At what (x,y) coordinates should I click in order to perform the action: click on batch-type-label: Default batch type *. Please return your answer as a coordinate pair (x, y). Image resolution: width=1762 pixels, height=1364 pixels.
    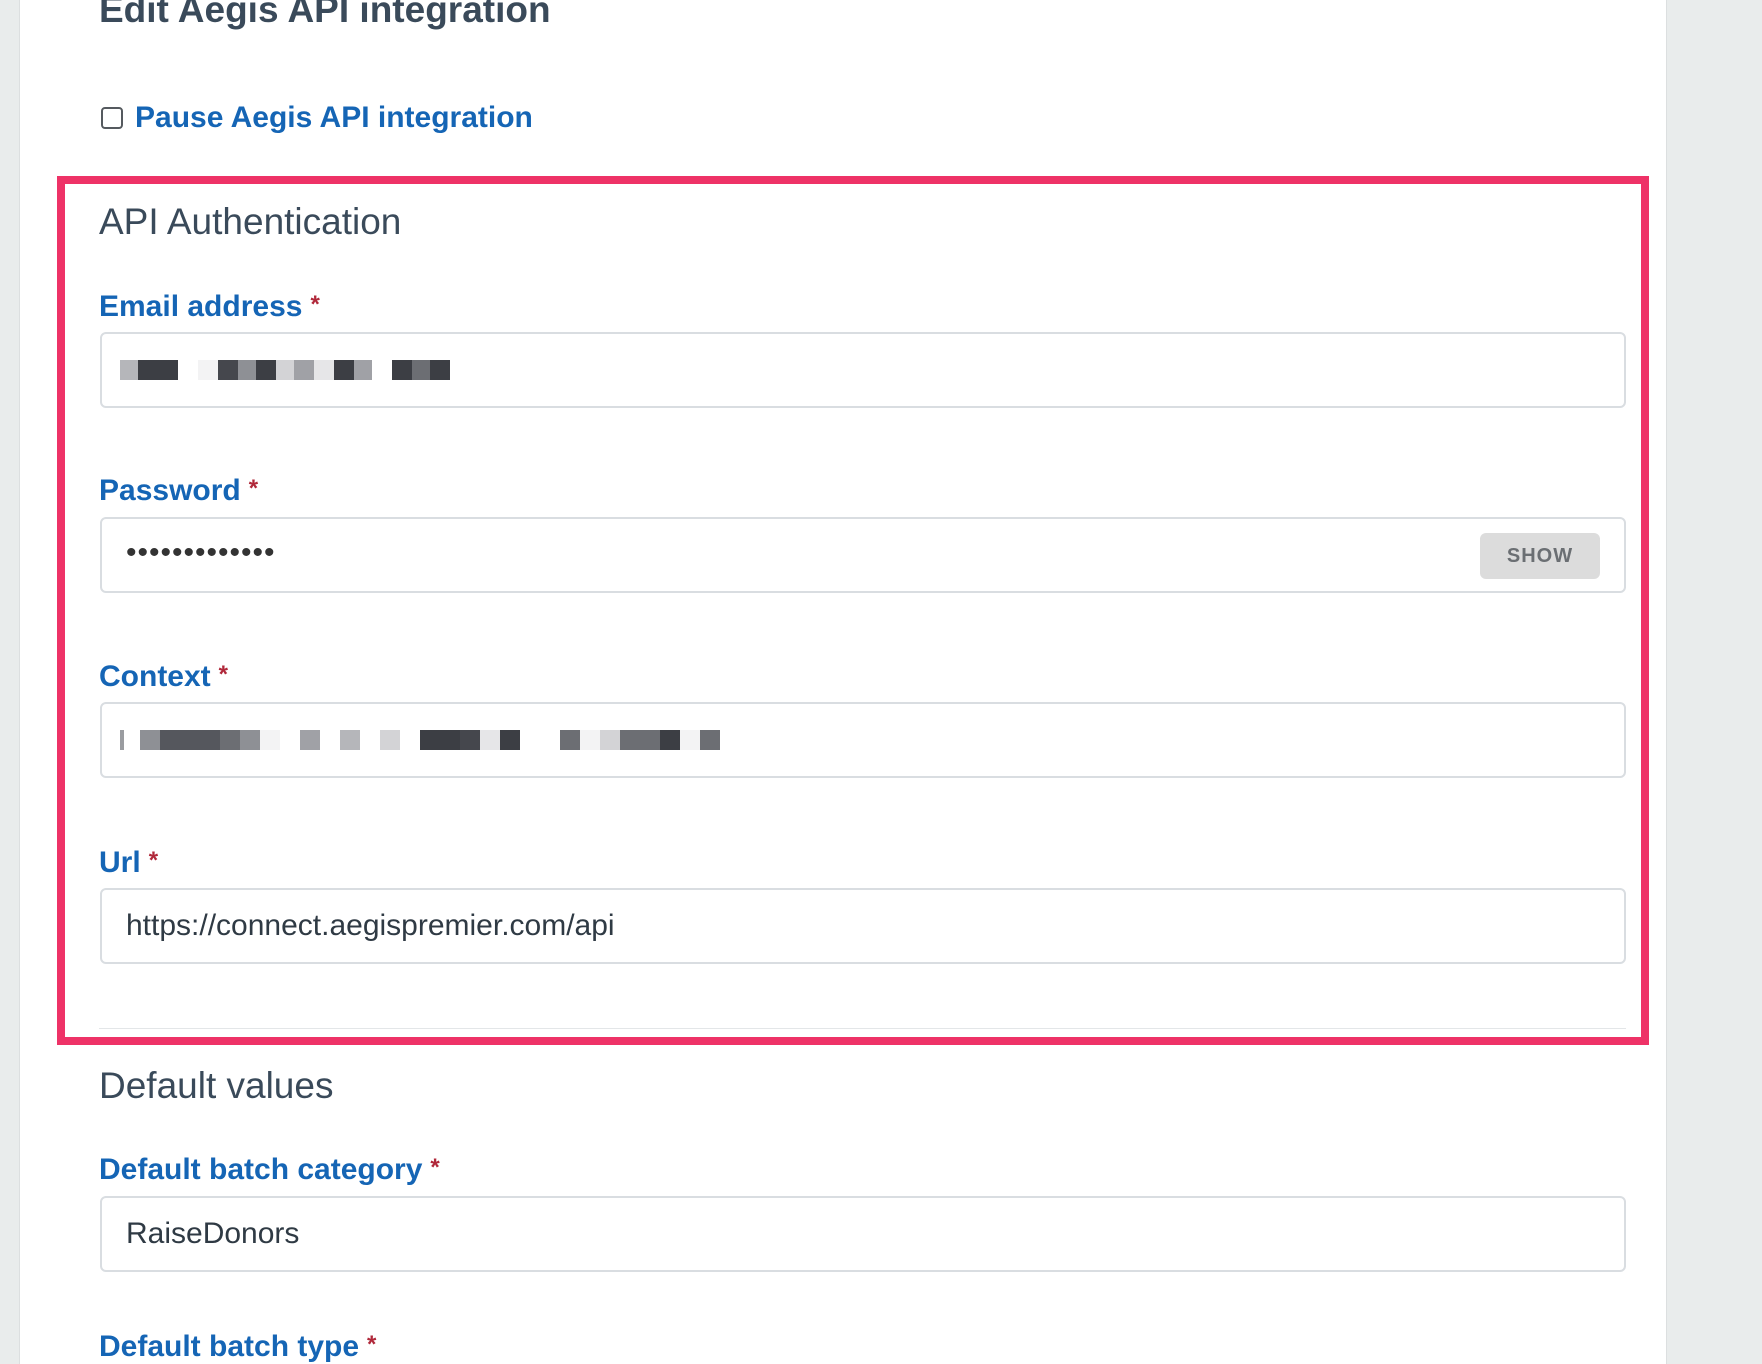
    Looking at the image, I should click on (237, 1346).